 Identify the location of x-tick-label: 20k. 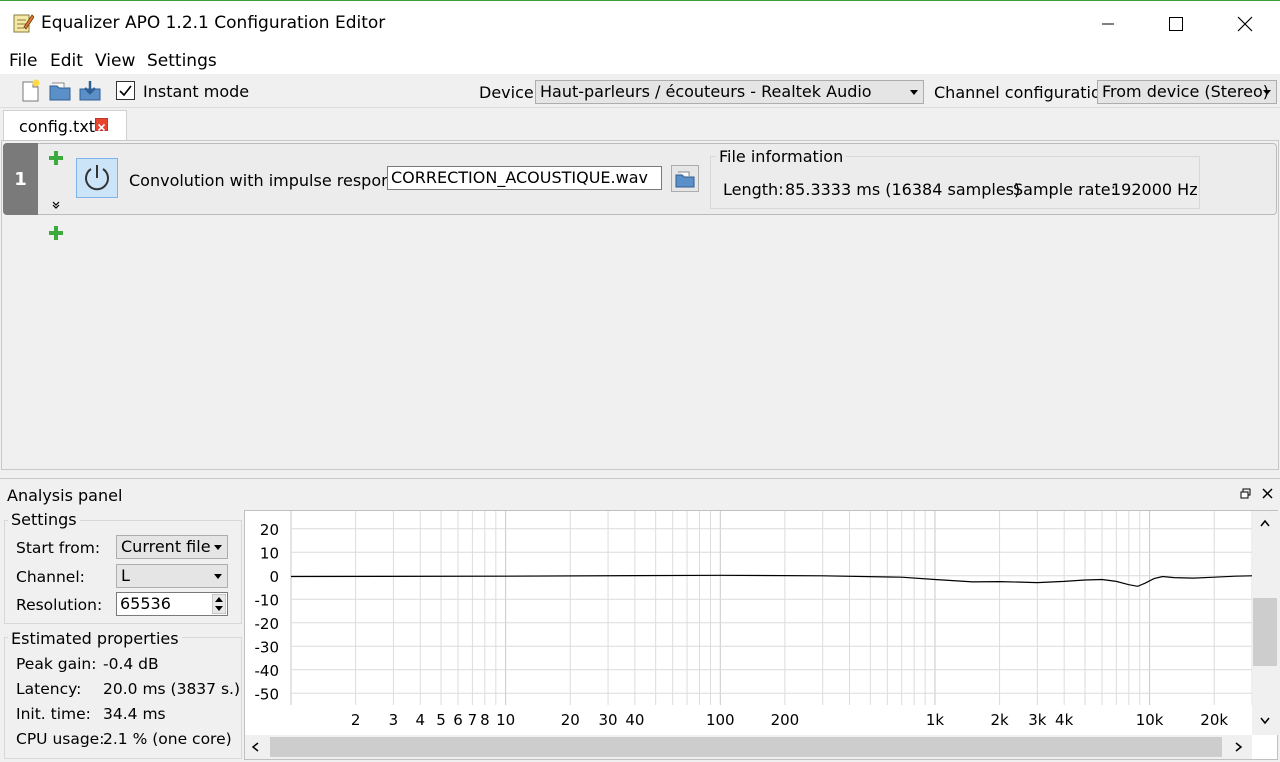
(1214, 720).